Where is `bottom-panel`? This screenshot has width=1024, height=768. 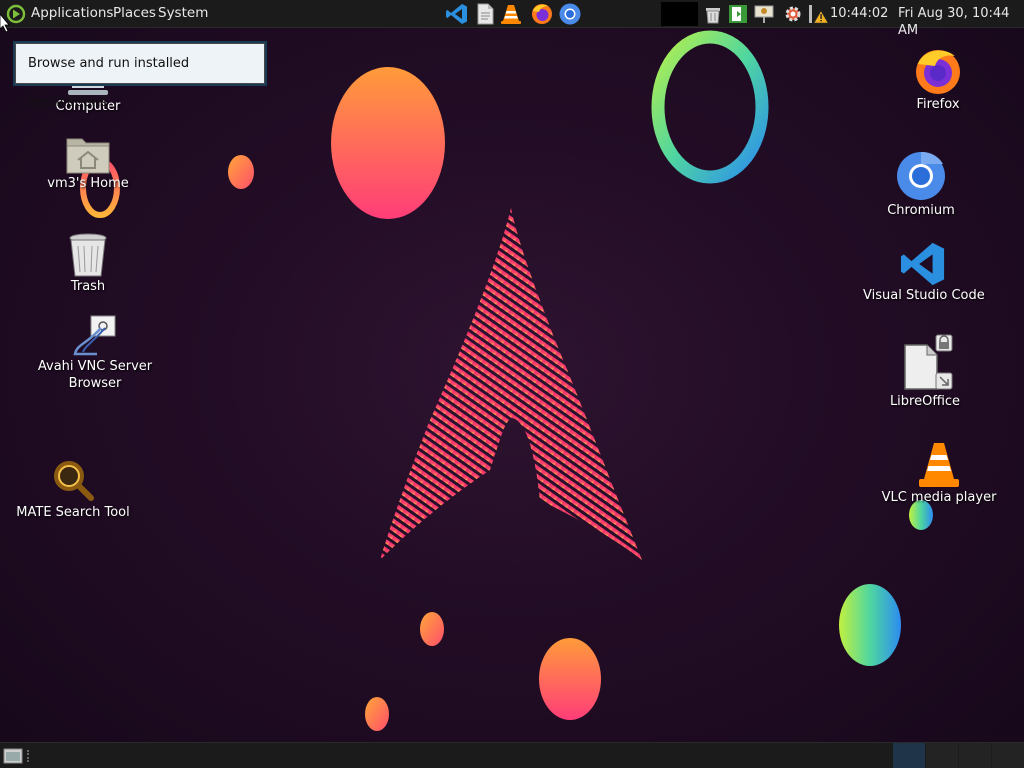
bottom-panel is located at coordinates (512, 755).